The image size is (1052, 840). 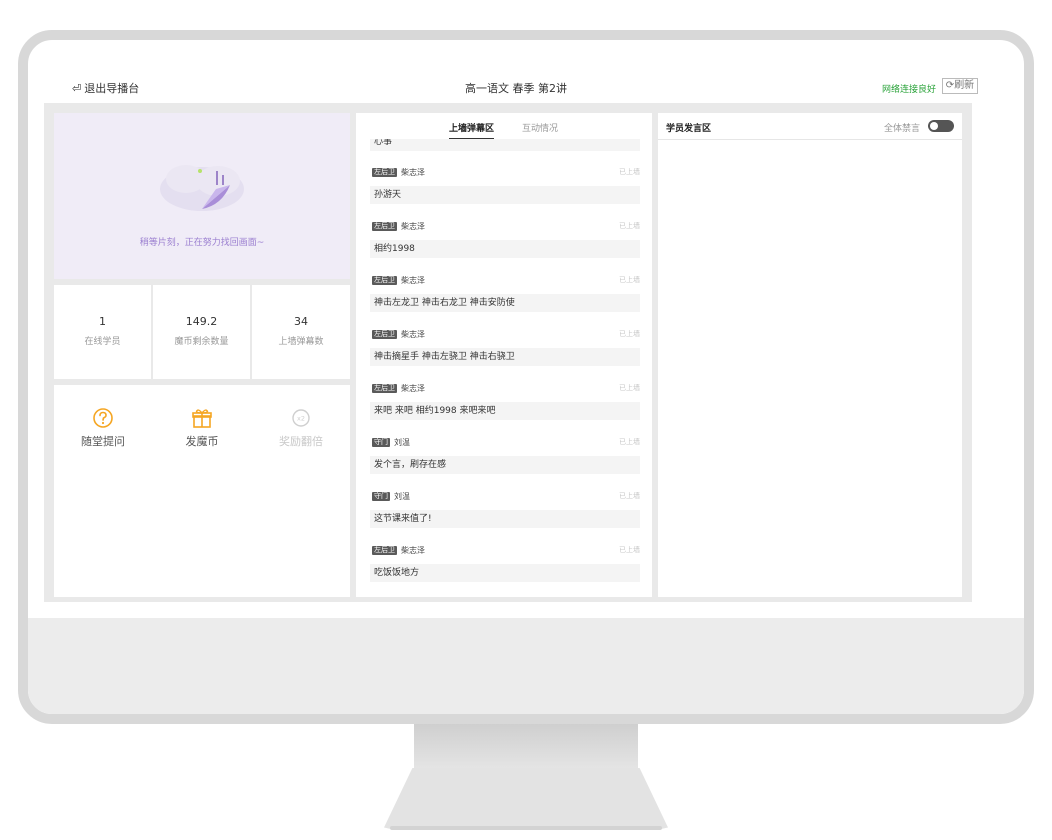 What do you see at coordinates (516, 88) in the screenshot?
I see `page-title: 高一语文 春季 第2讲` at bounding box center [516, 88].